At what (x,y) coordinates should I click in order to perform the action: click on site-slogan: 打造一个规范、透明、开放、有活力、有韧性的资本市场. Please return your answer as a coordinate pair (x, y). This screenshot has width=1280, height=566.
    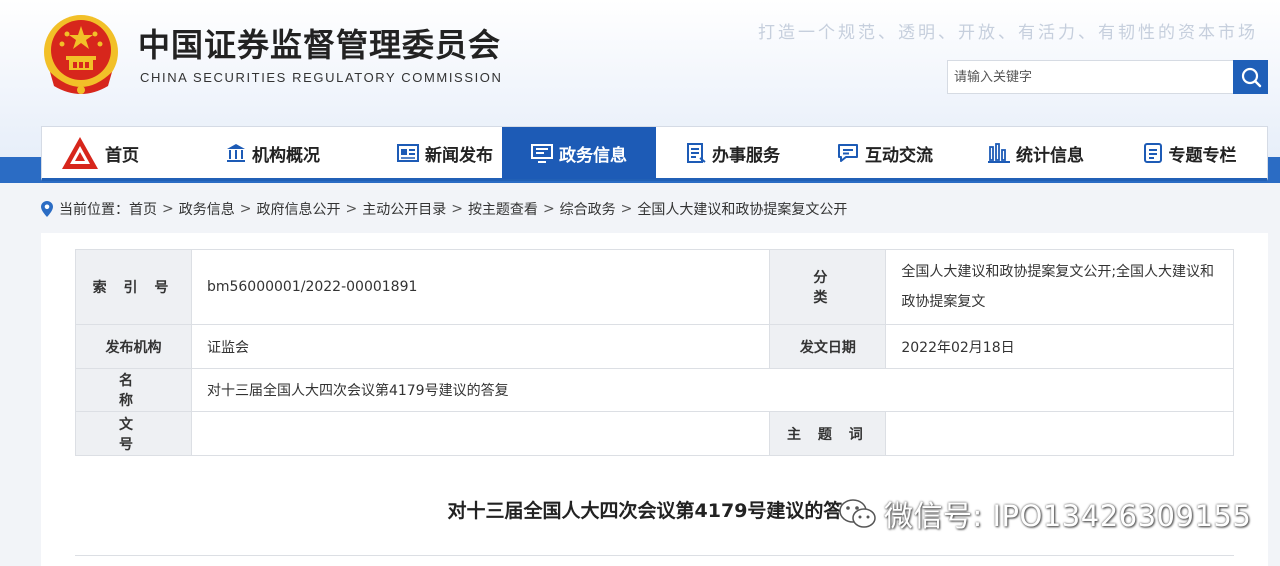
    Looking at the image, I should click on (1008, 33).